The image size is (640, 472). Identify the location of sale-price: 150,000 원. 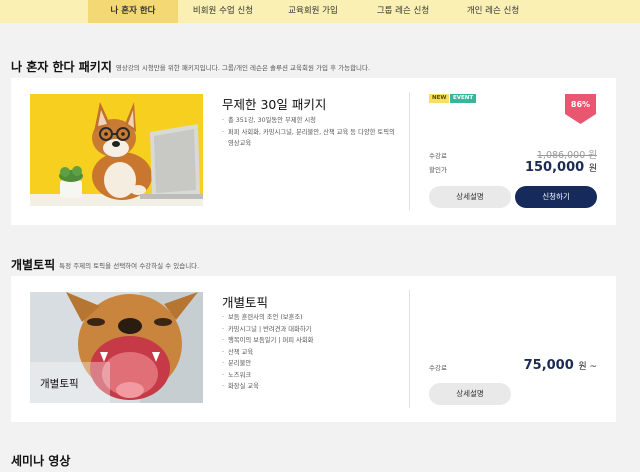
(537, 167).